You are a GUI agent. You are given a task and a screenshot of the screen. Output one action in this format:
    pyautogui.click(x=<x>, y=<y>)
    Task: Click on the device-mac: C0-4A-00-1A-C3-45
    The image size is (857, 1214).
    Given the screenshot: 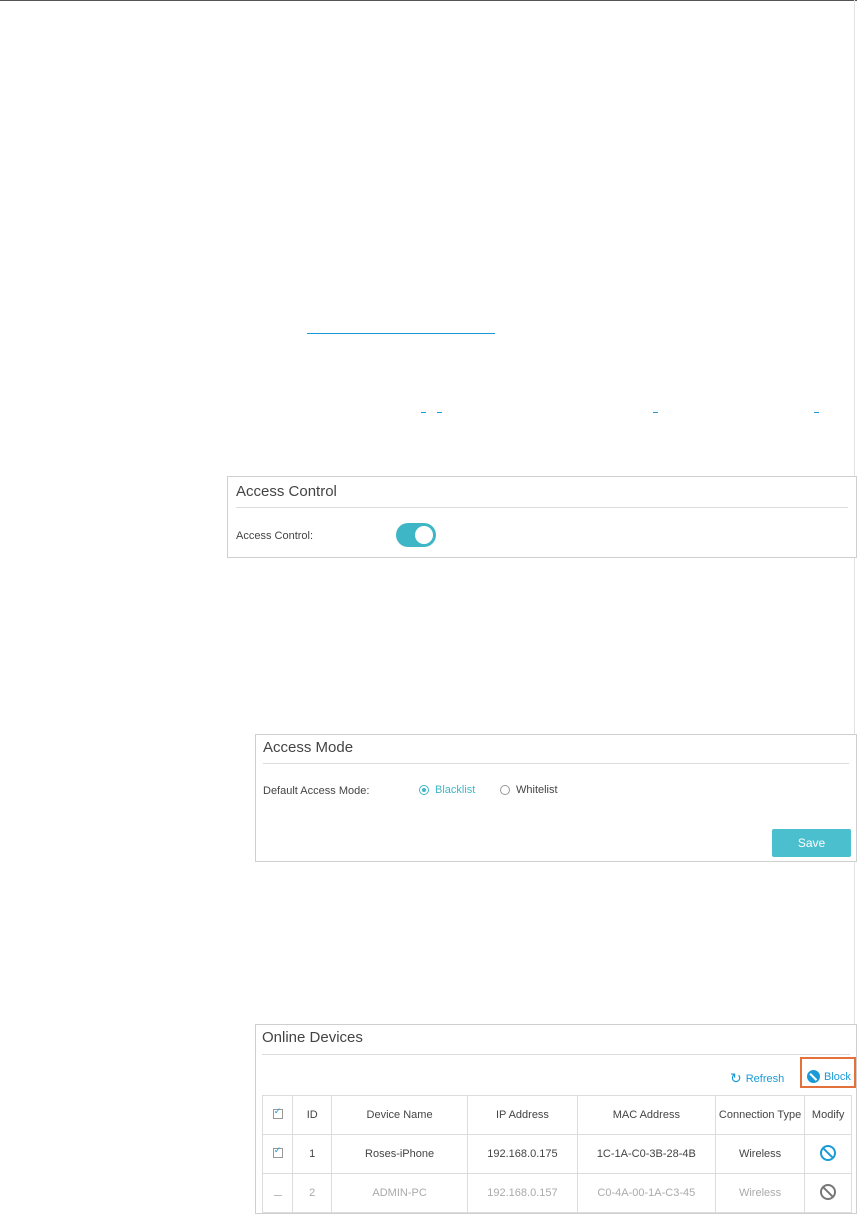 What is the action you would take?
    pyautogui.click(x=646, y=1193)
    